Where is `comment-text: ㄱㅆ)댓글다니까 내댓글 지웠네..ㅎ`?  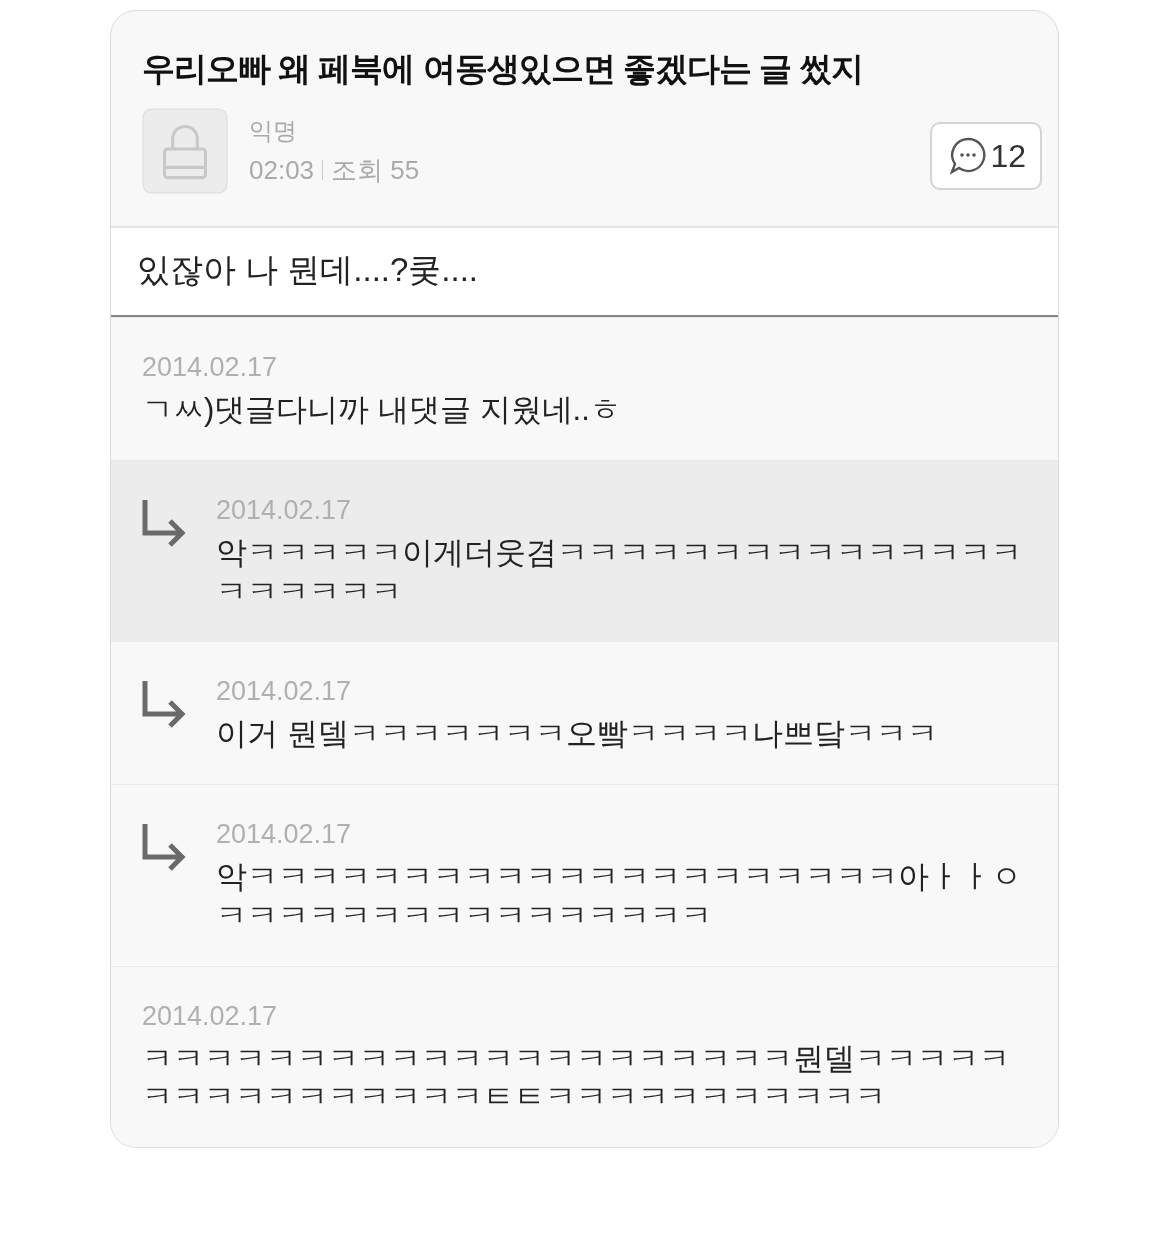 comment-text: ㄱㅆ)댓글다니까 내댓글 지웠네..ㅎ is located at coordinates (381, 410).